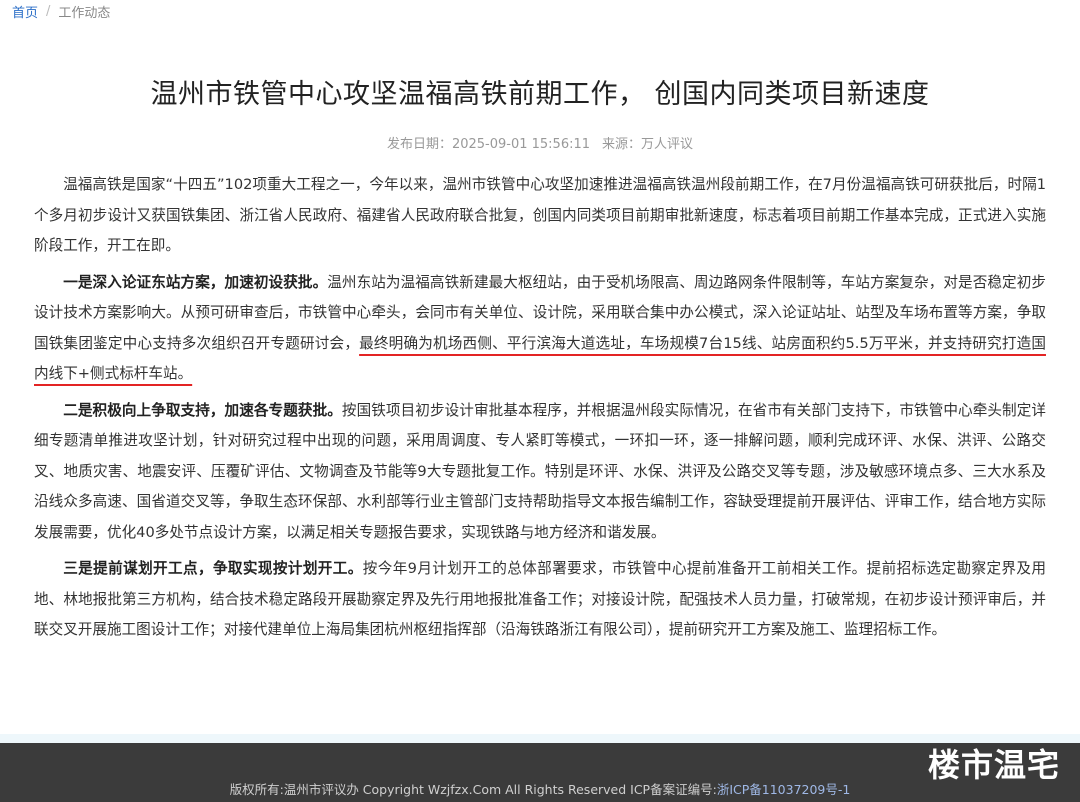 This screenshot has height=802, width=1080. What do you see at coordinates (784, 789) in the screenshot?
I see `icp-link: 浙ICP备11037209号-1` at bounding box center [784, 789].